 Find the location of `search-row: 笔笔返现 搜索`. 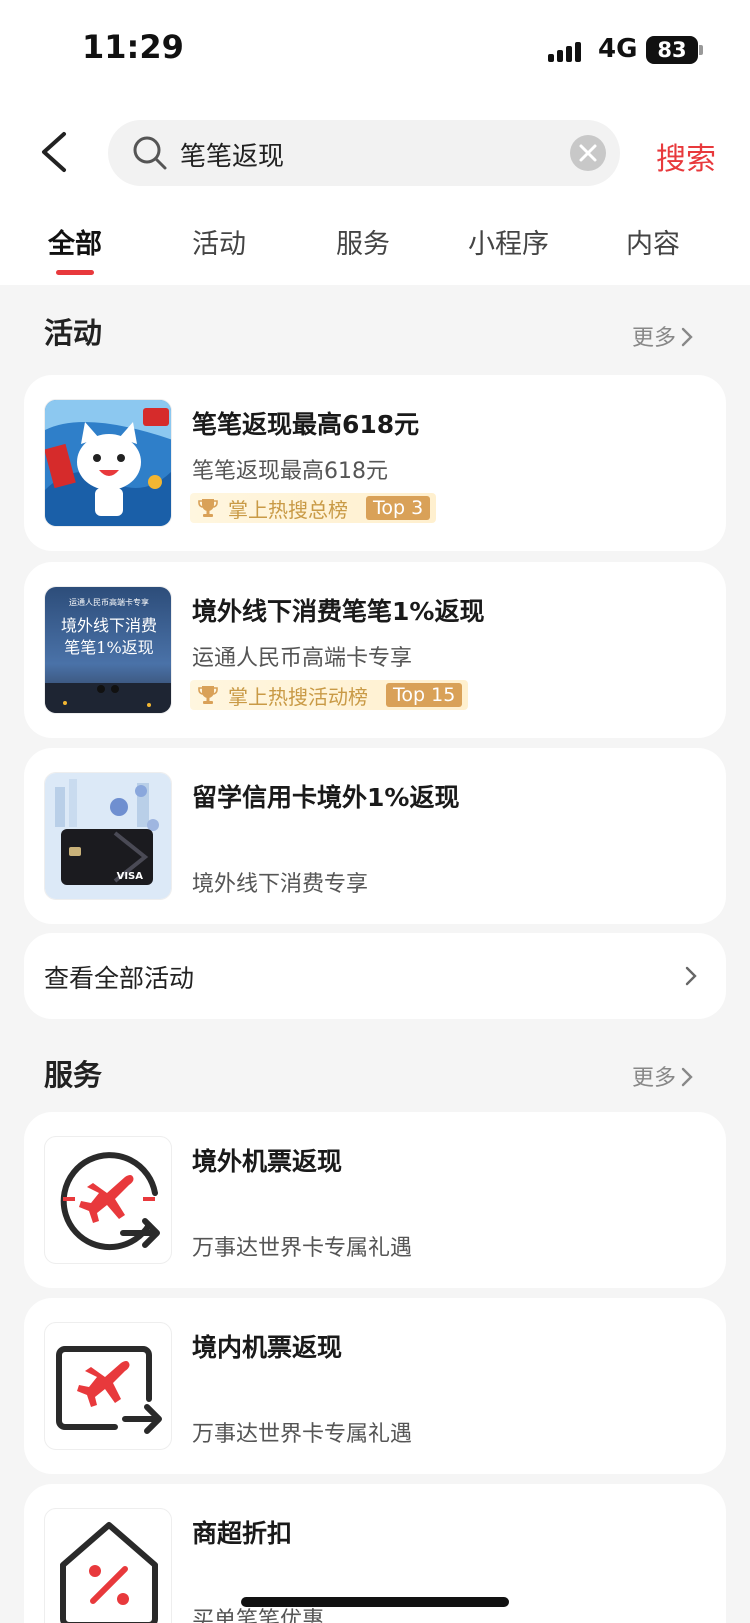

search-row: 笔笔返现 搜索 is located at coordinates (375, 155).